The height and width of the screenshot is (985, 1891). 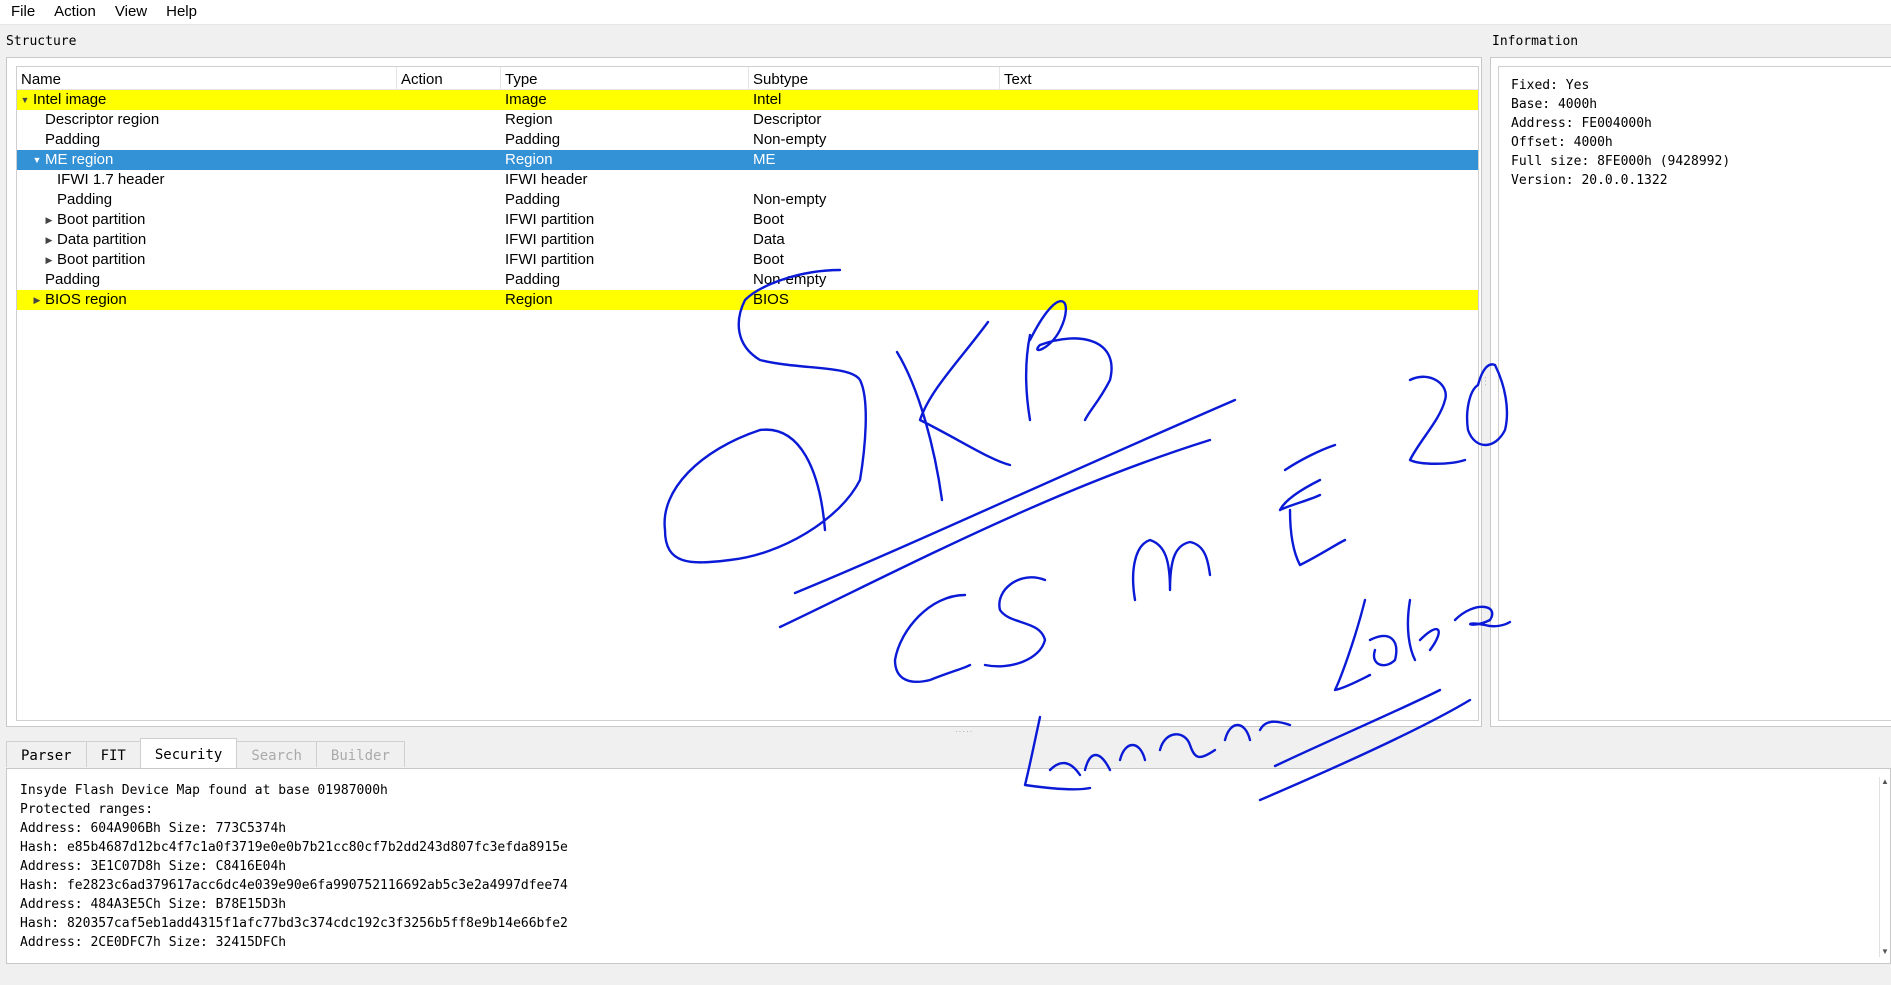 What do you see at coordinates (449, 78) in the screenshot?
I see `column-header-action: Action` at bounding box center [449, 78].